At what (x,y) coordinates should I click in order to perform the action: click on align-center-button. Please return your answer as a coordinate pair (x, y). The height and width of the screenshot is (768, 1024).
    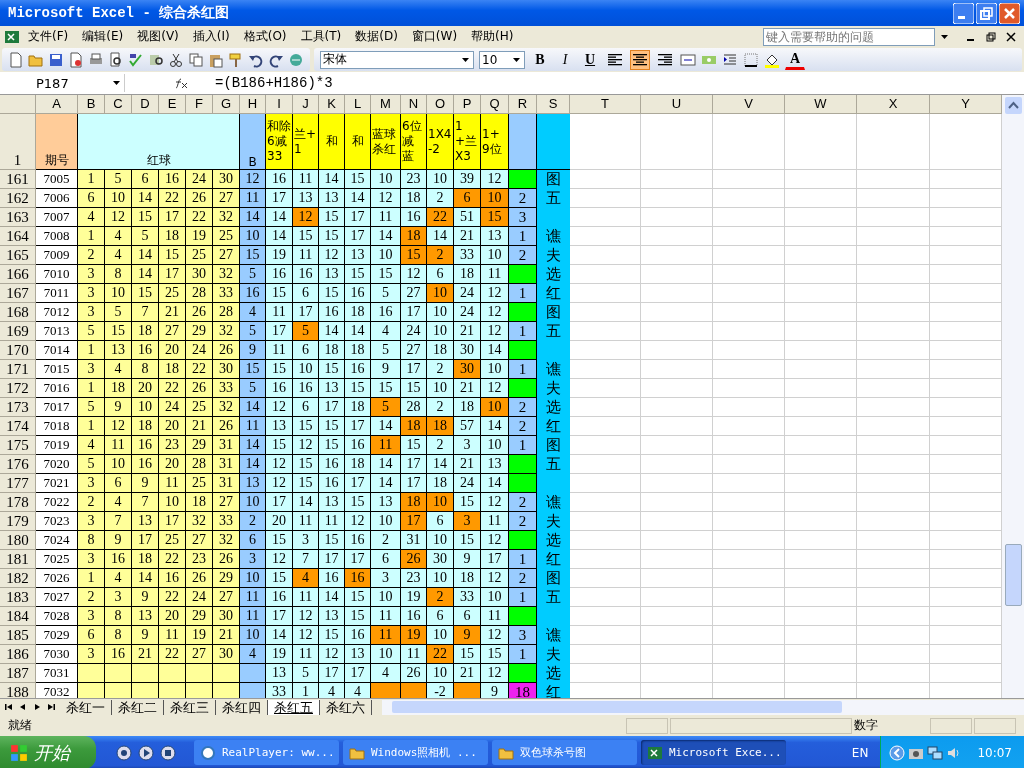
    Looking at the image, I should click on (640, 59).